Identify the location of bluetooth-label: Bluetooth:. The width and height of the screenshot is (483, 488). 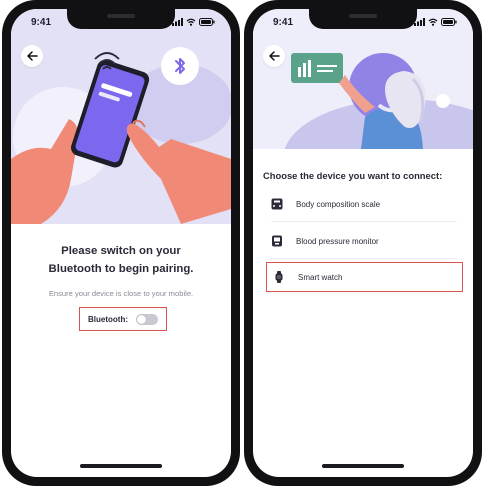
(108, 319).